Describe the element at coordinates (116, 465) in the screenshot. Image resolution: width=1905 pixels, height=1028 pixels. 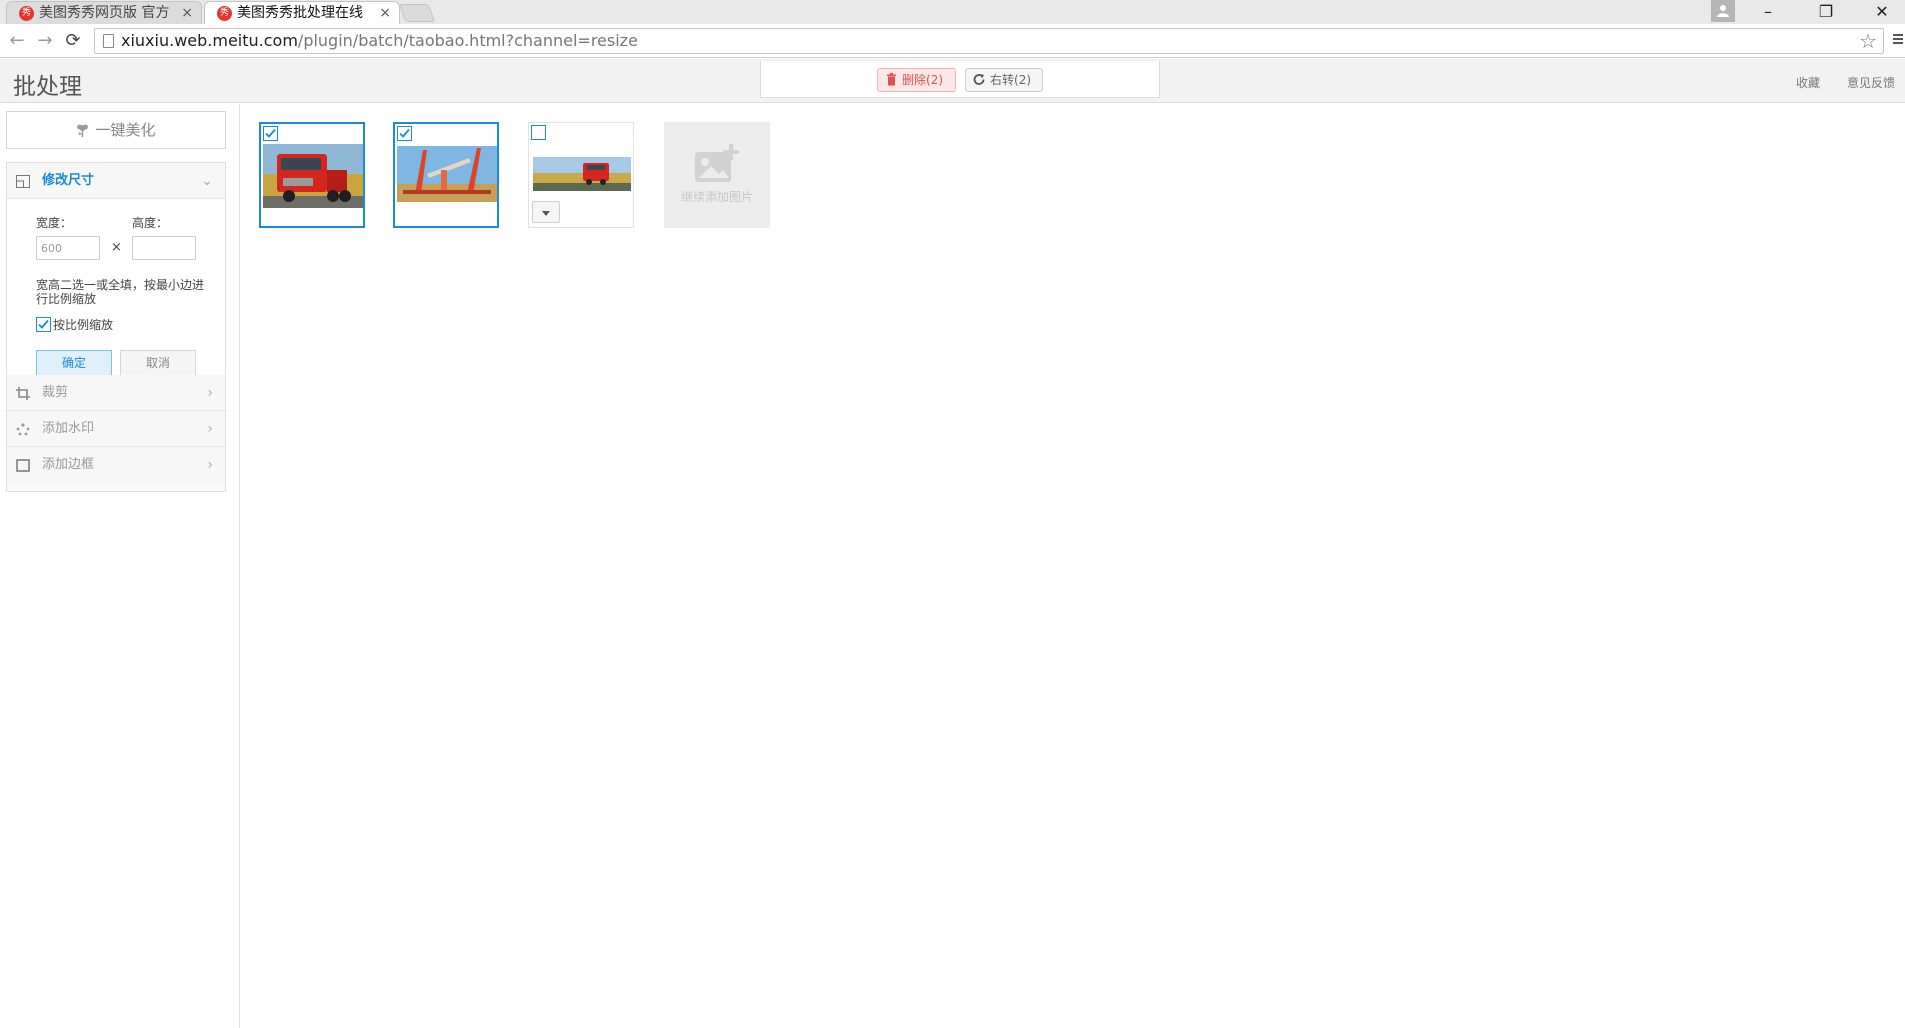
I see `border-section-header: 添加边框 ›` at that location.